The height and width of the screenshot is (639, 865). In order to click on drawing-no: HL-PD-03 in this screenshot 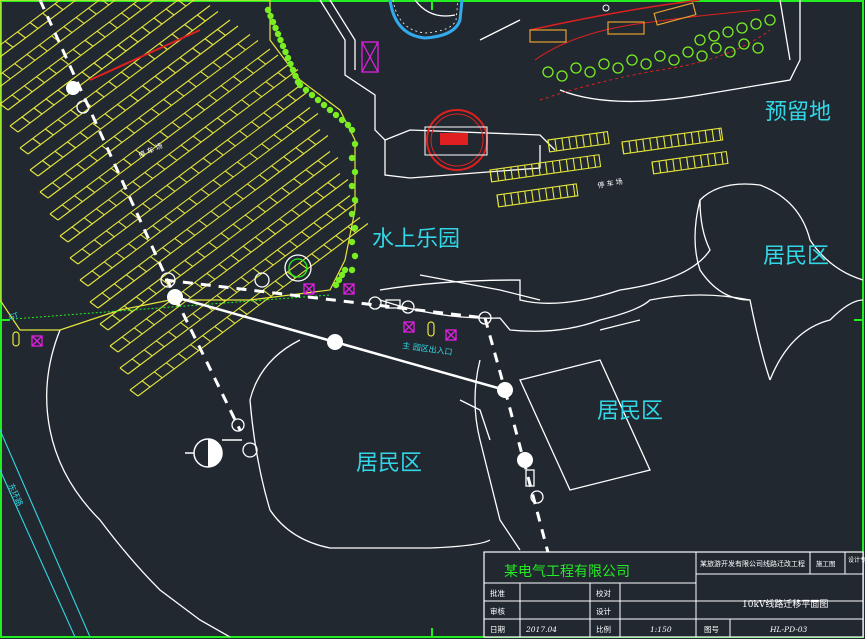, I will do `click(788, 629)`.